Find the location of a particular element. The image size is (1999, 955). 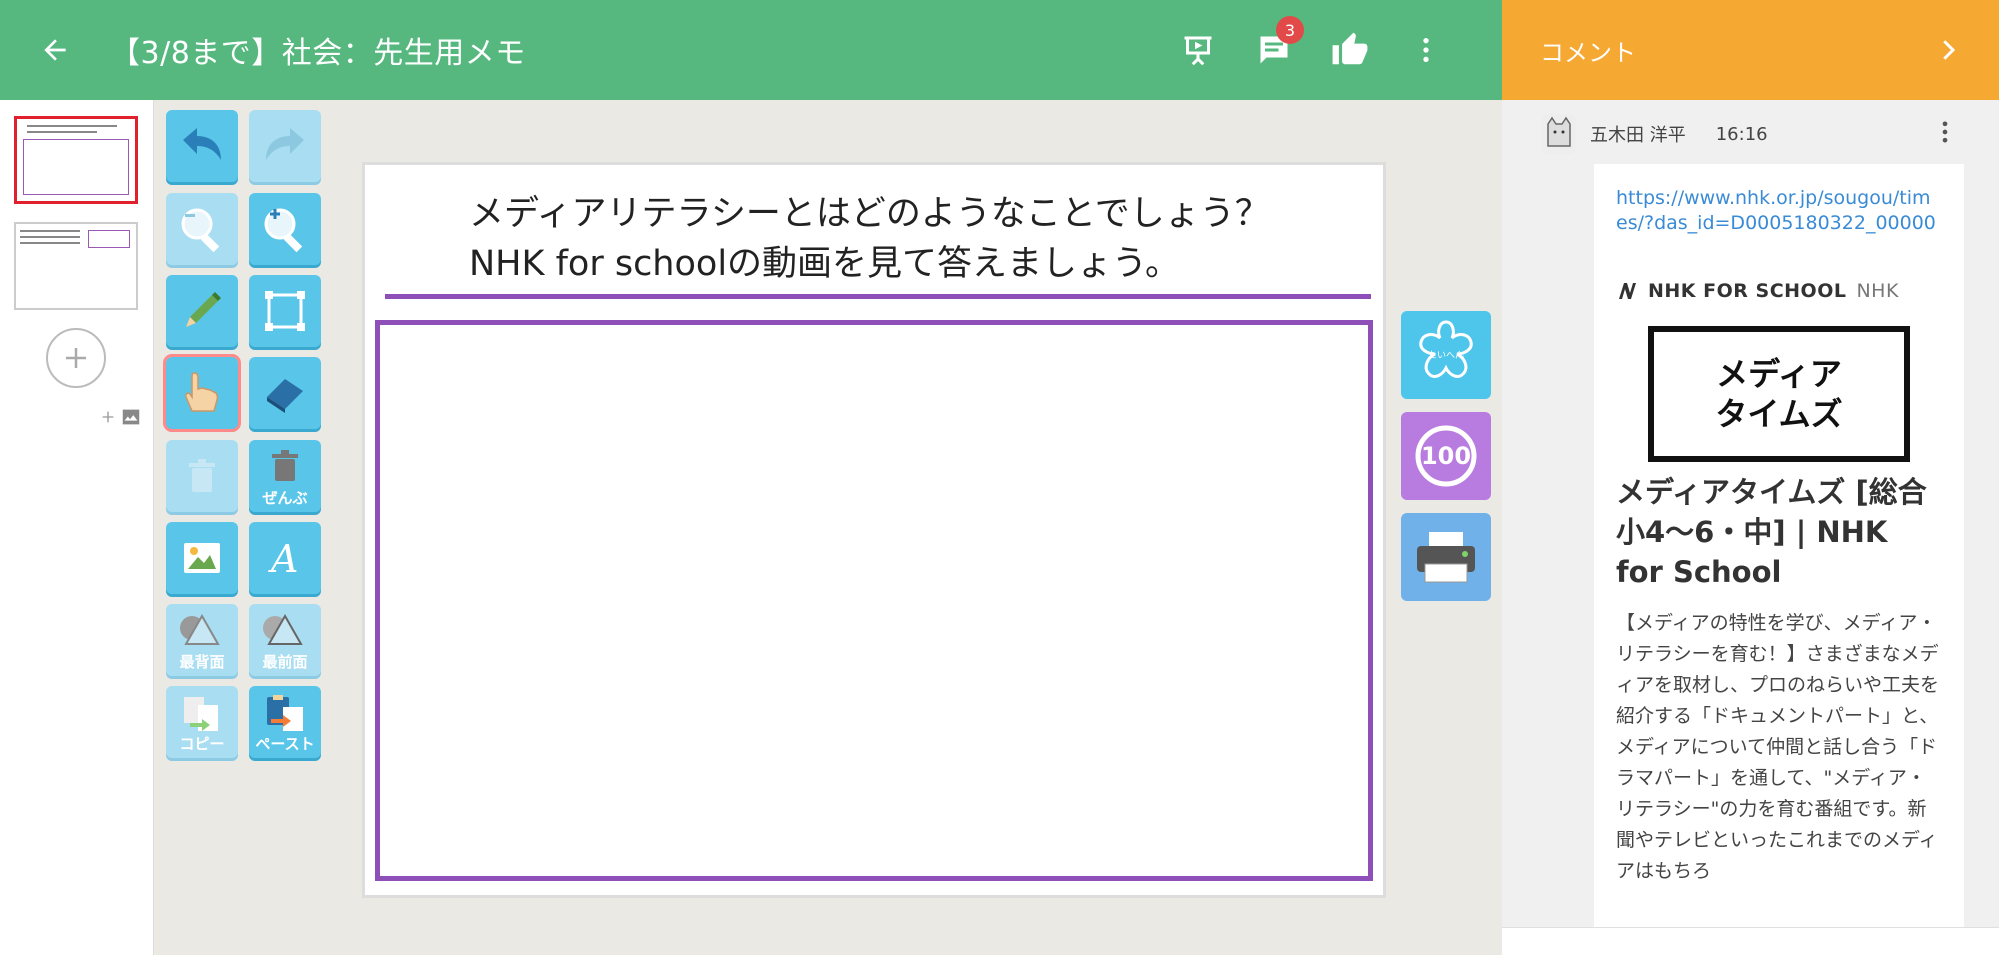

paste-label: ペースト is located at coordinates (285, 744).